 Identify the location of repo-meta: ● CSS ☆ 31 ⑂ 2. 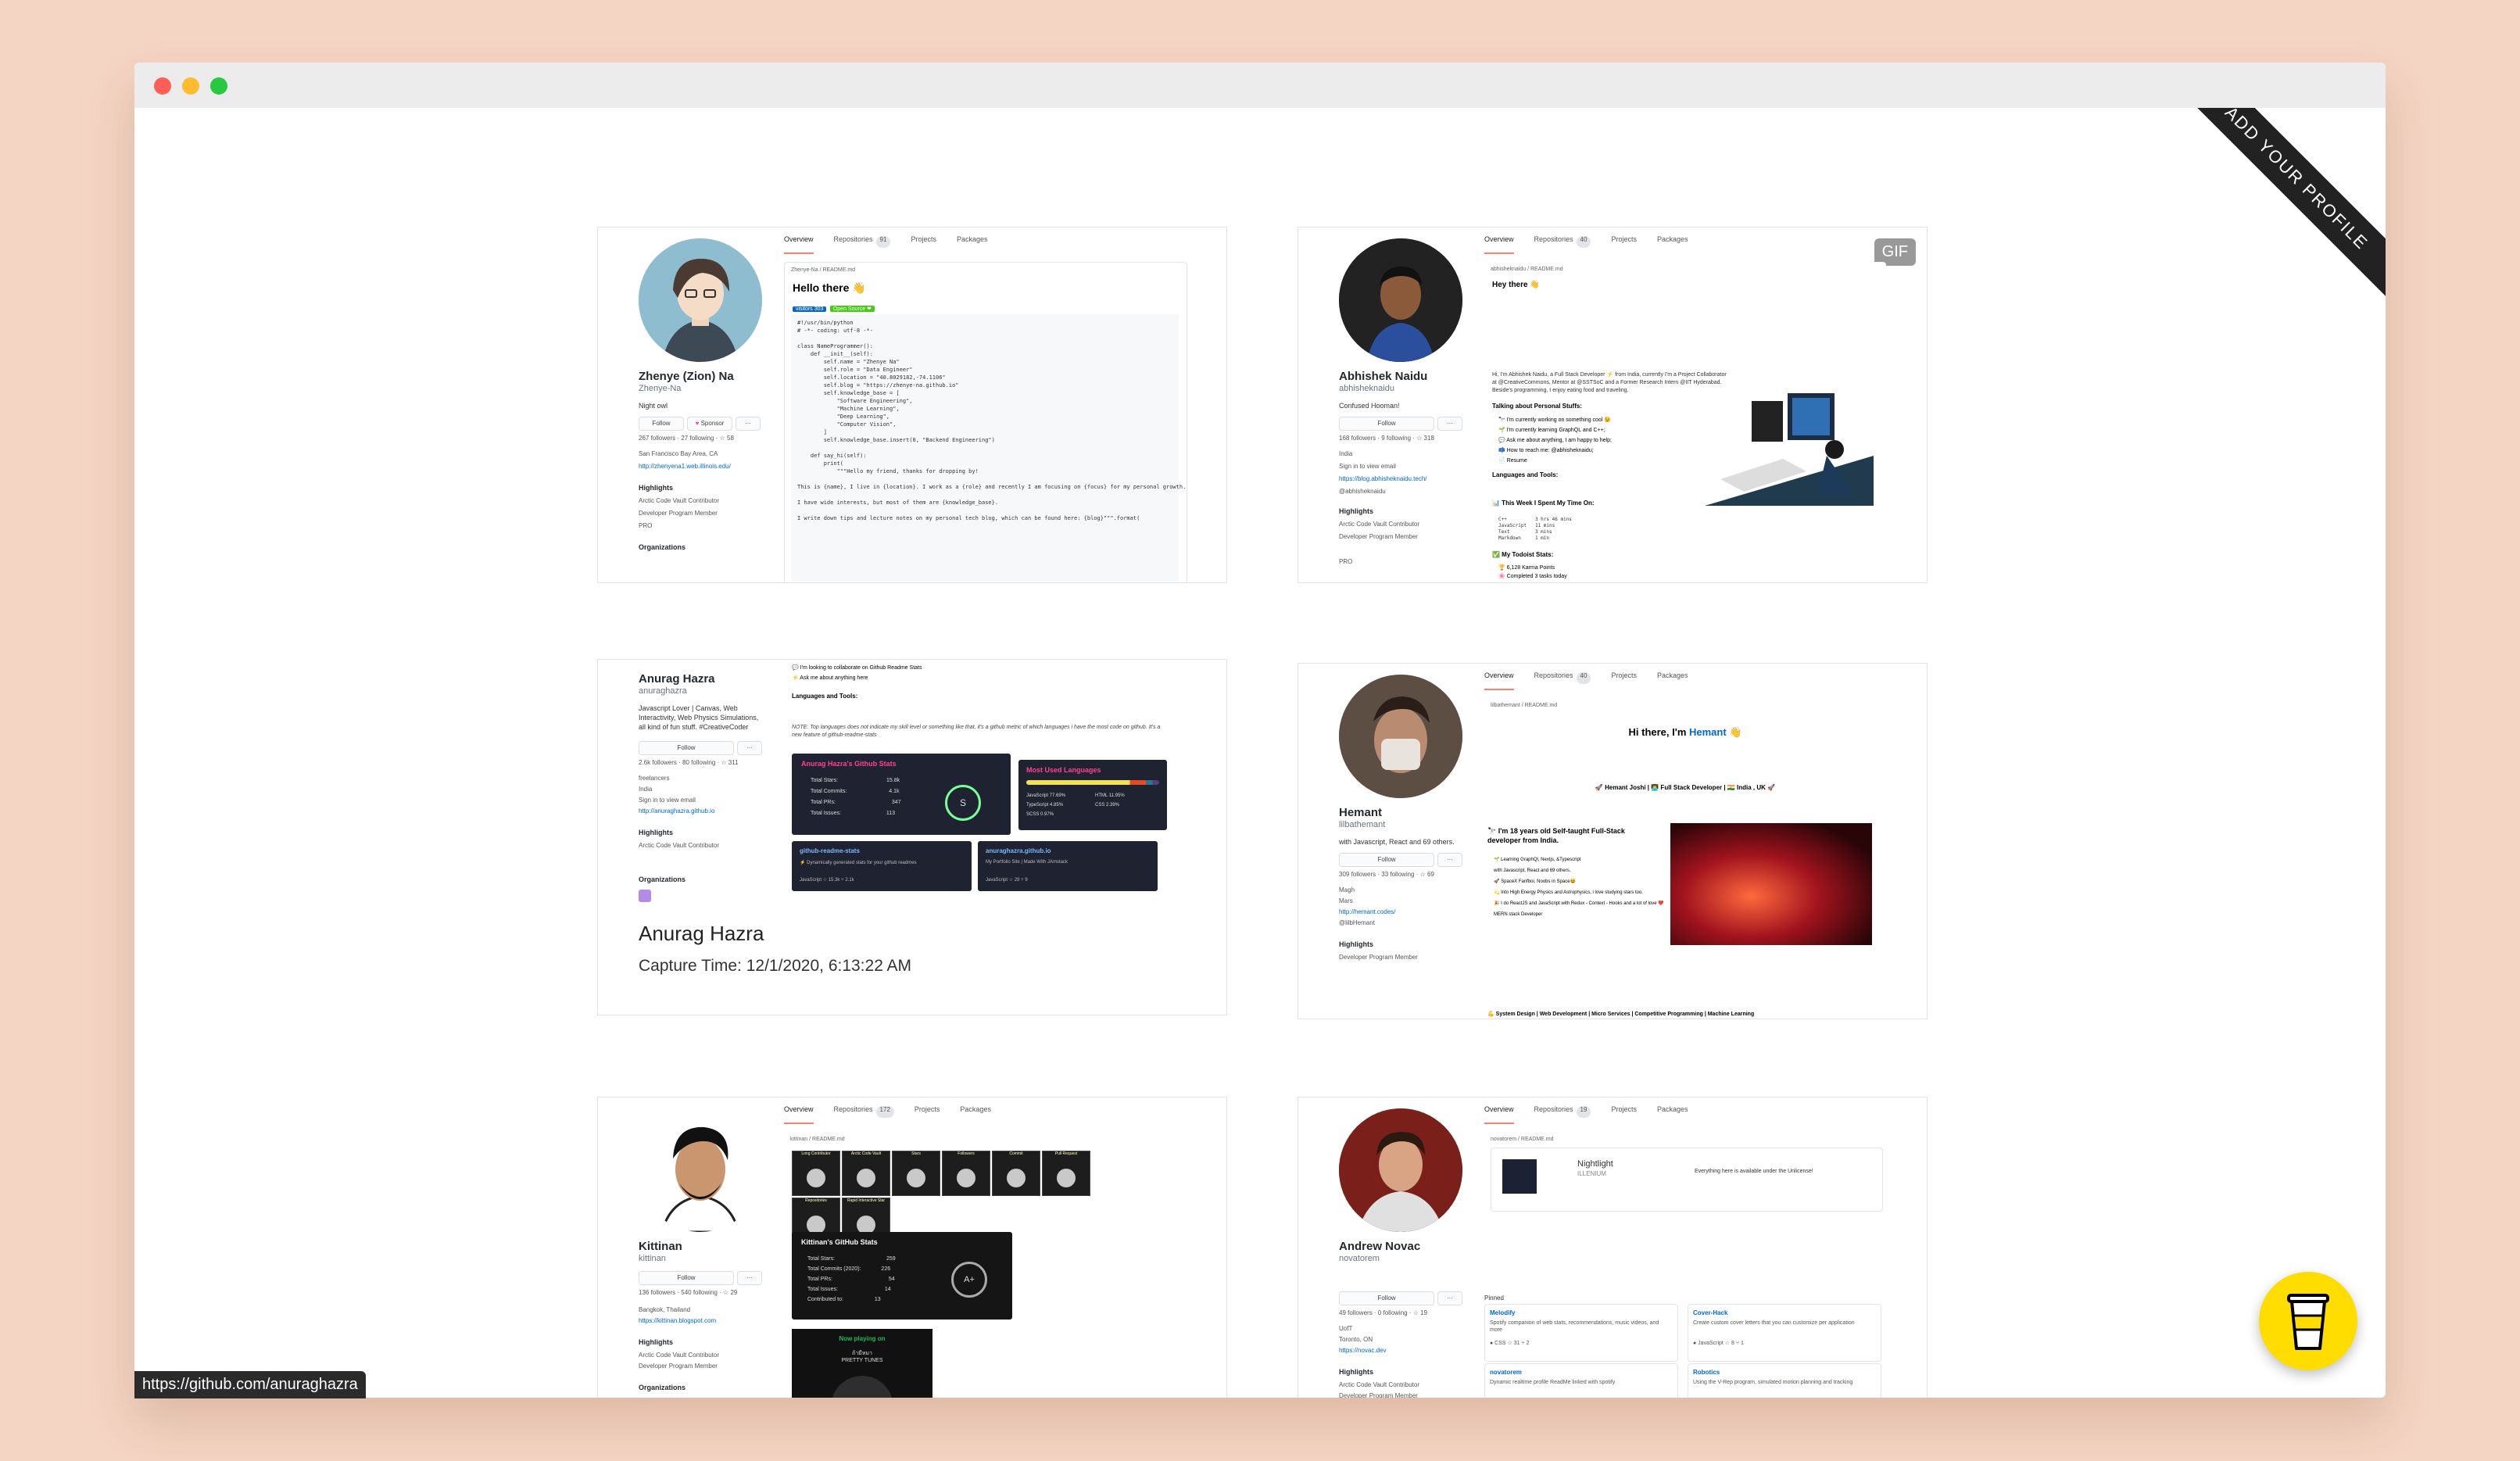
(1510, 1343).